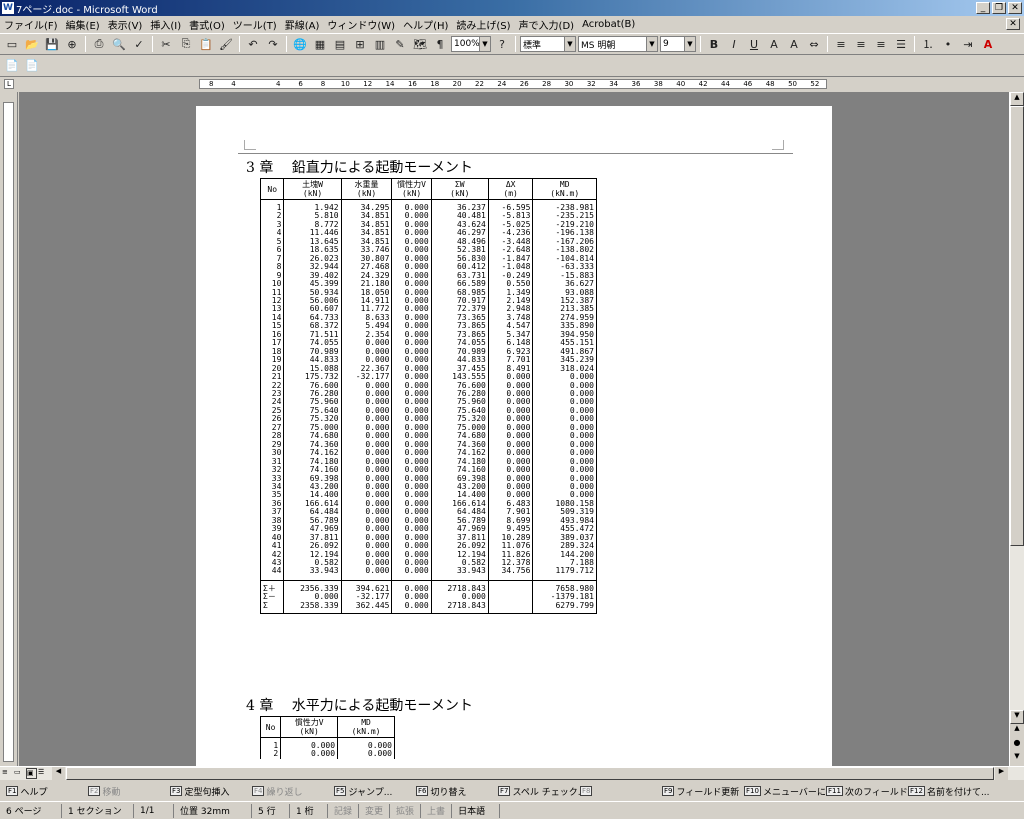 This screenshot has height=819, width=1024. I want to click on web-layout-icon: ▭, so click(19, 773).